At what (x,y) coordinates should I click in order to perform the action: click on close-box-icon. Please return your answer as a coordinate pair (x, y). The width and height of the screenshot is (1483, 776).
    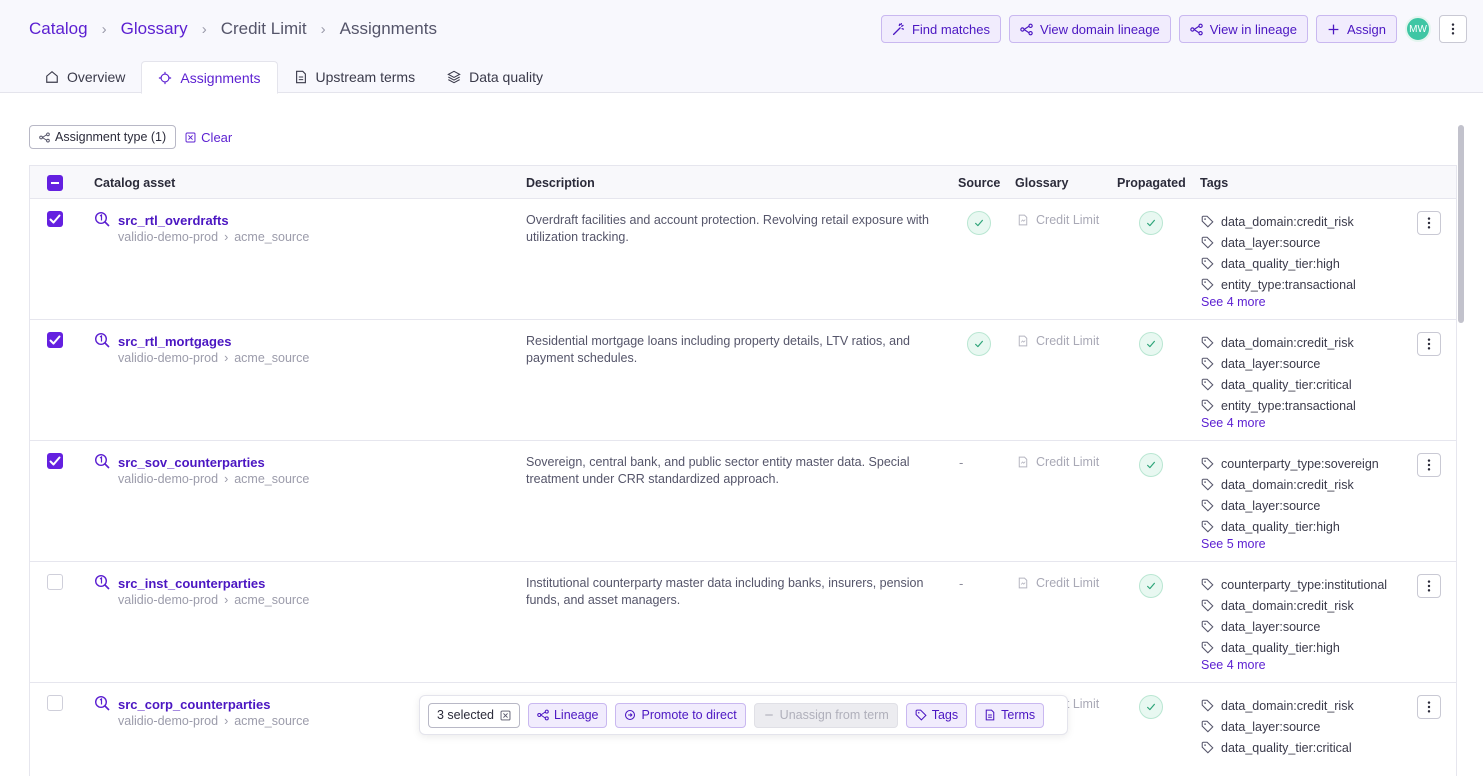
    Looking at the image, I should click on (505, 715).